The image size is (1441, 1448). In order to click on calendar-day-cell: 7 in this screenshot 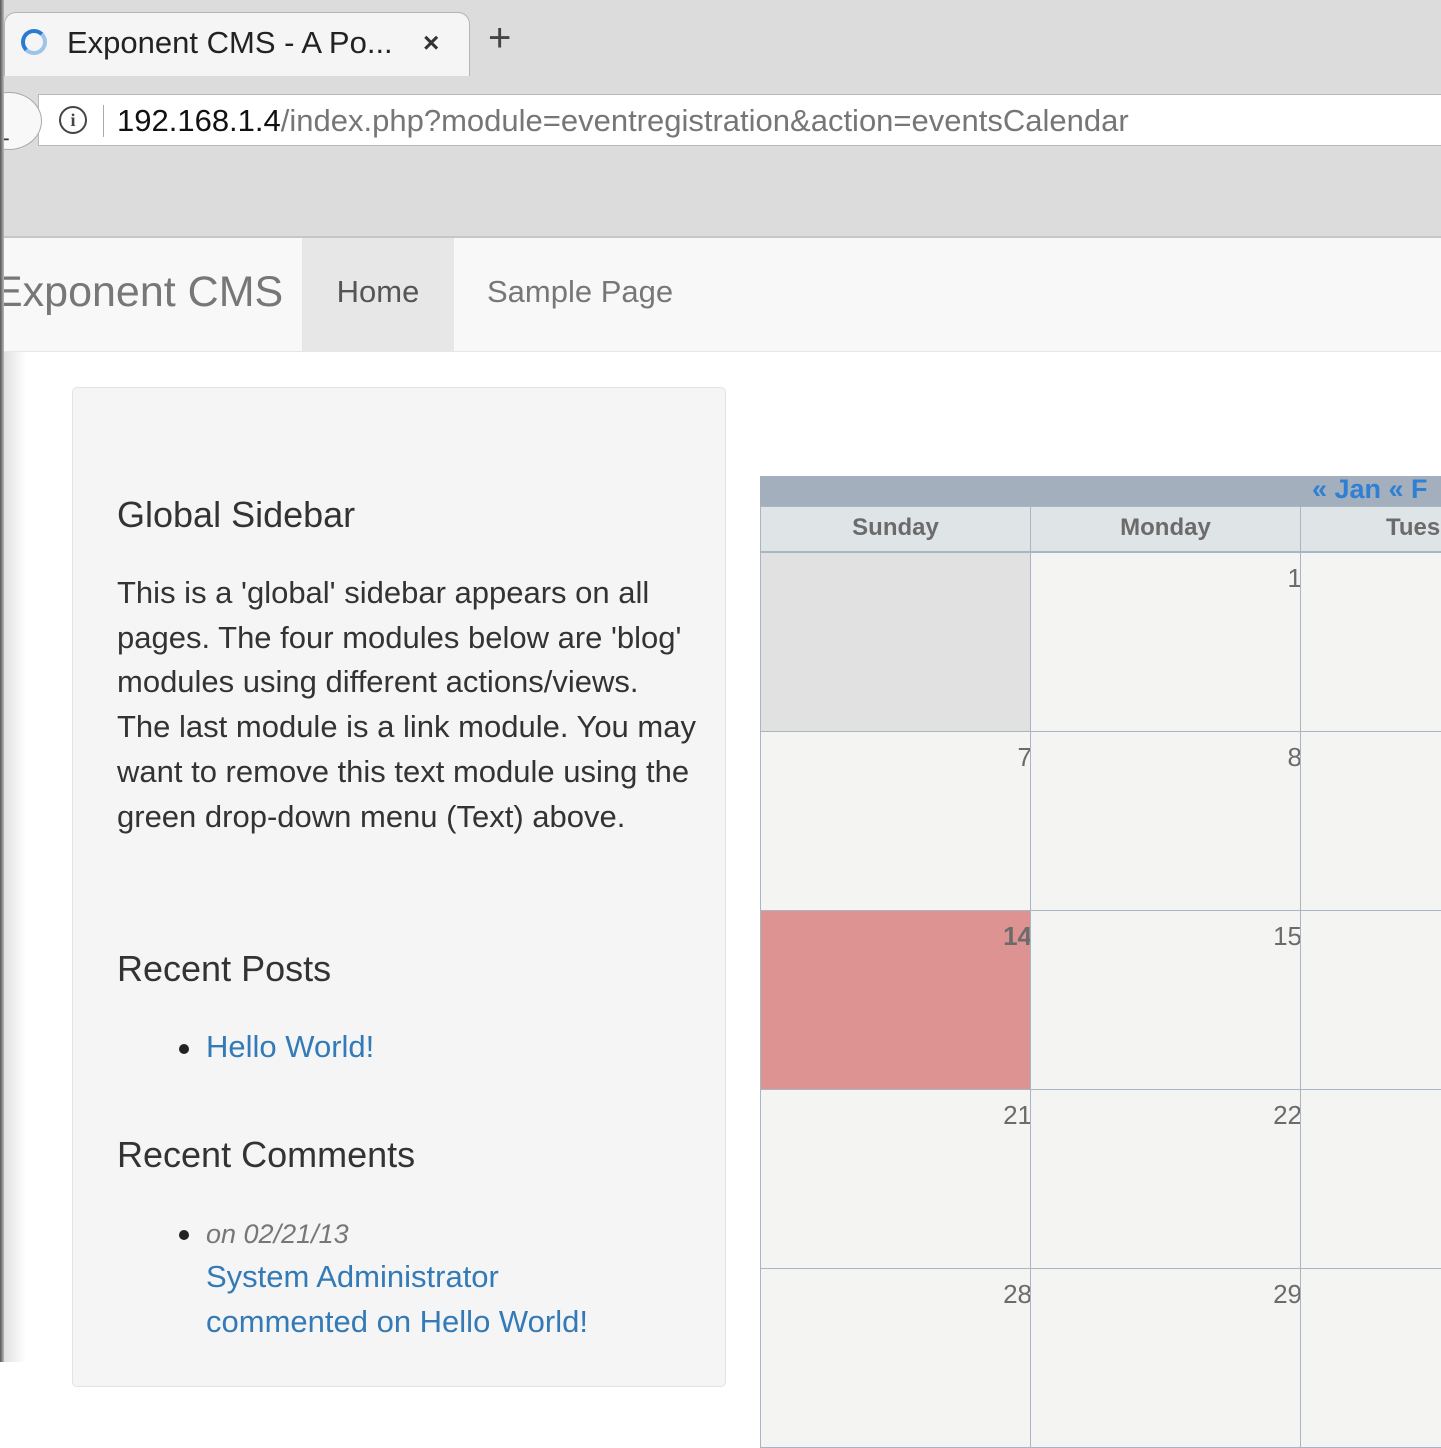, I will do `click(896, 821)`.